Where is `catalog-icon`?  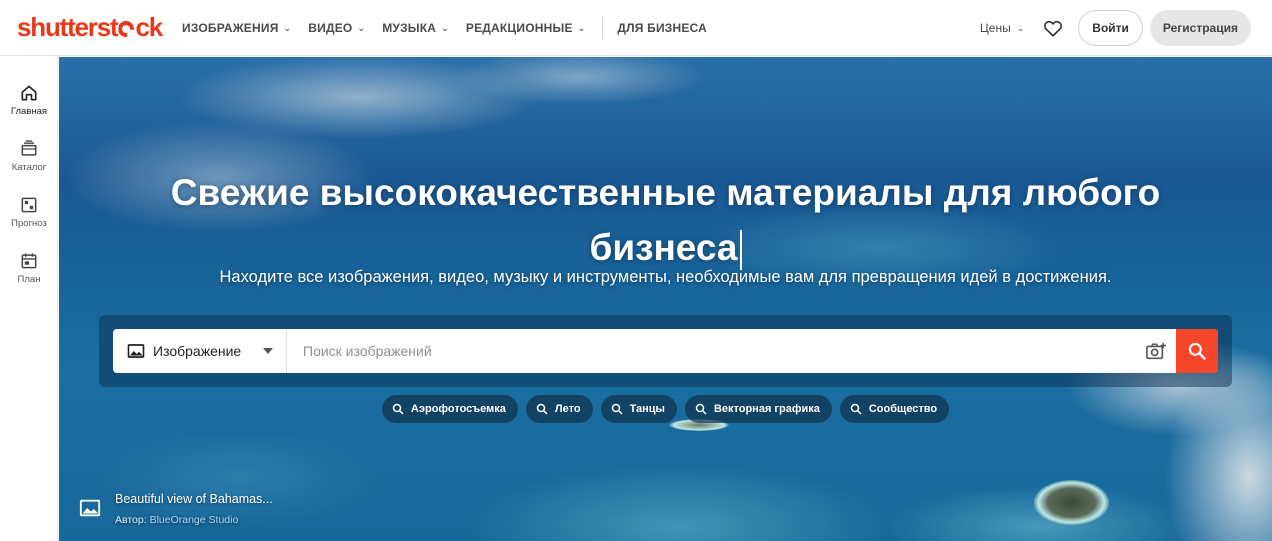
catalog-icon is located at coordinates (29, 148).